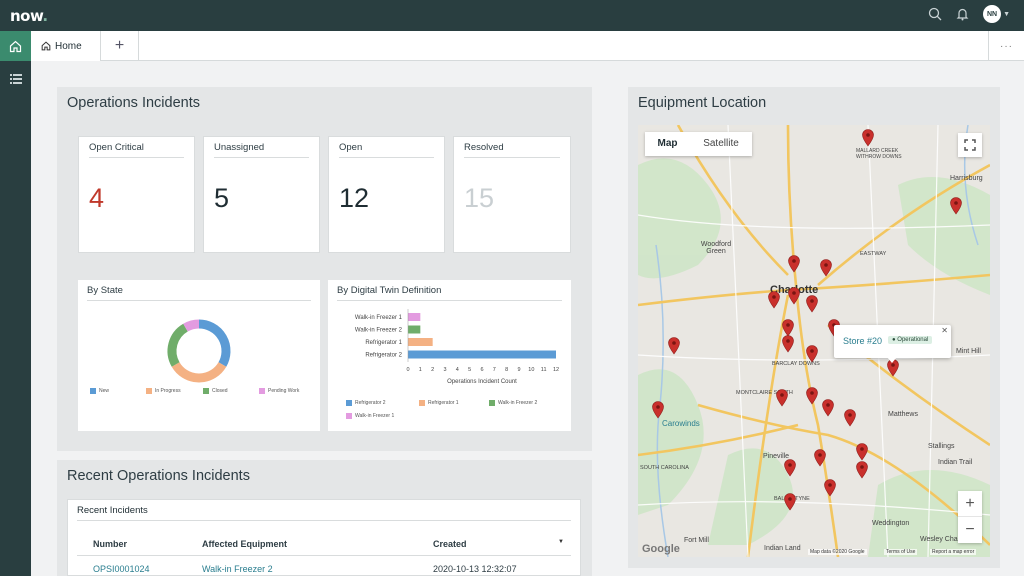 The width and height of the screenshot is (1024, 576). I want to click on map-place-label: EASTWAY, so click(873, 254).